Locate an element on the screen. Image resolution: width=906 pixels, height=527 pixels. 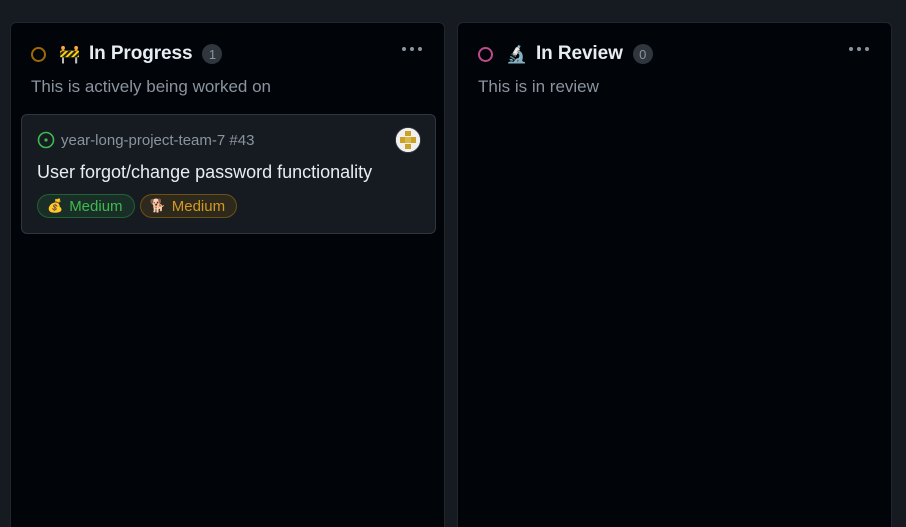
card-labels: 💰 Medium 🐕 Medium is located at coordinates (137, 206).